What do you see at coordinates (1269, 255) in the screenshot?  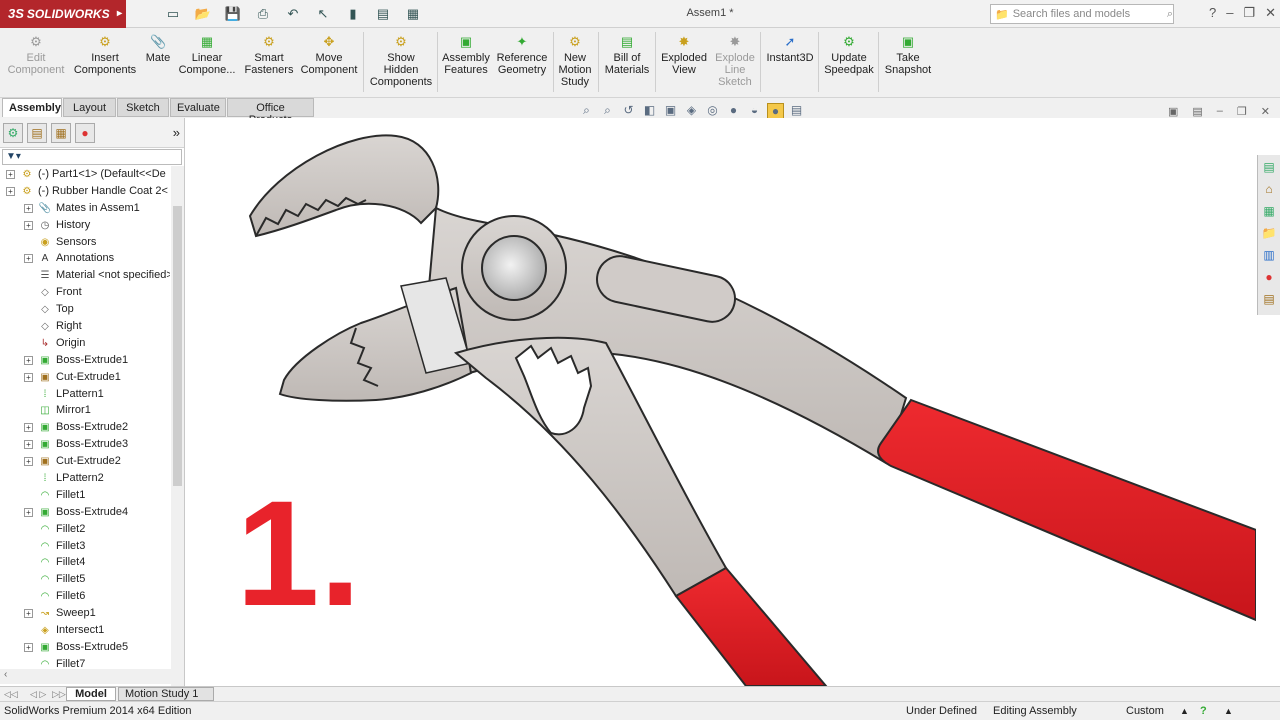 I see `appearances-icon: ▥` at bounding box center [1269, 255].